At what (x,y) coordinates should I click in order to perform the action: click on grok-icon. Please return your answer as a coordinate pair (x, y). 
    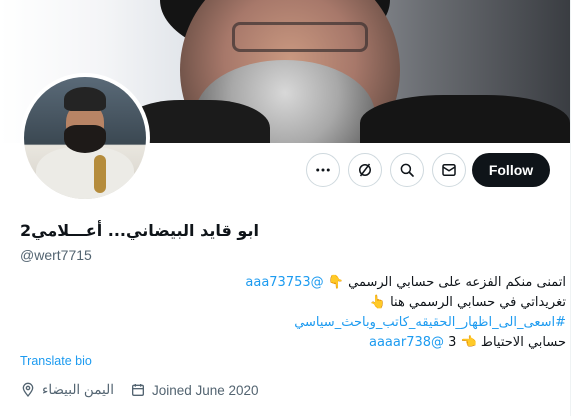
    Looking at the image, I should click on (365, 170).